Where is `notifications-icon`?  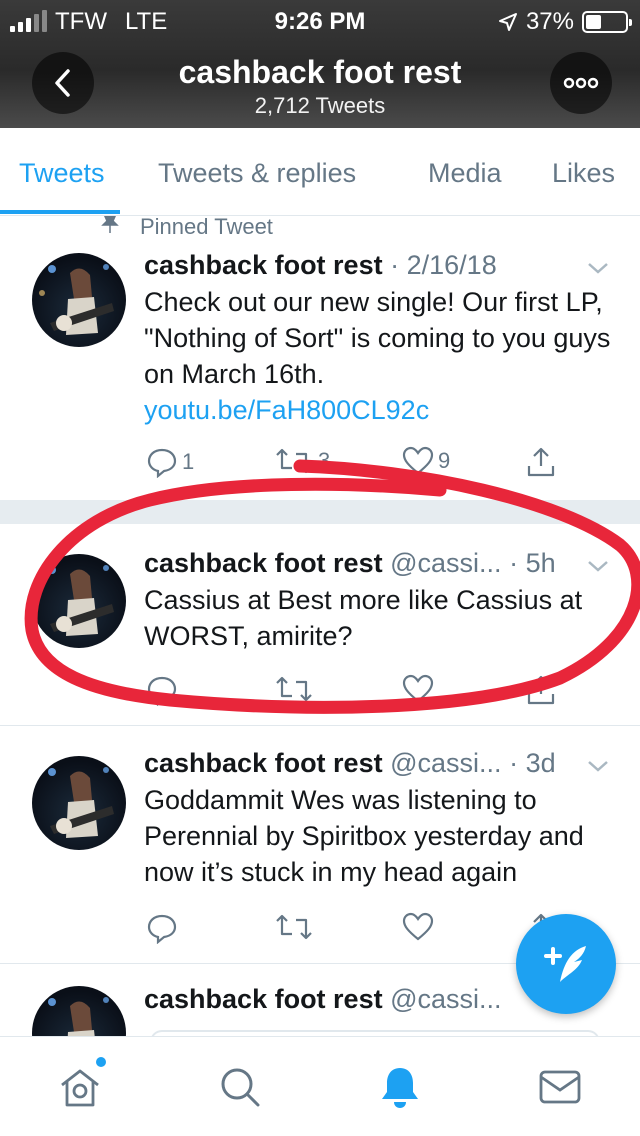 notifications-icon is located at coordinates (400, 1088).